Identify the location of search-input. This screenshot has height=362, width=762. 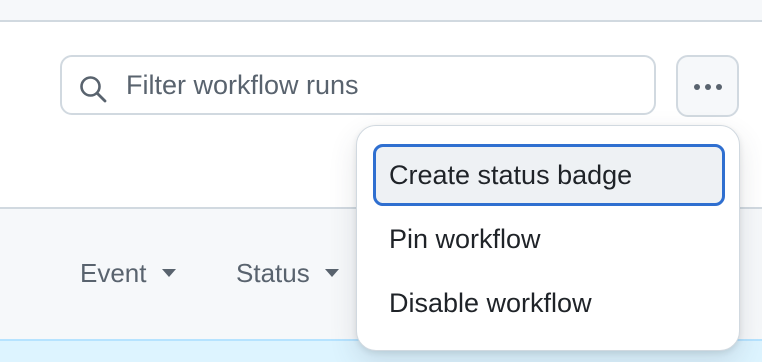
(386, 85).